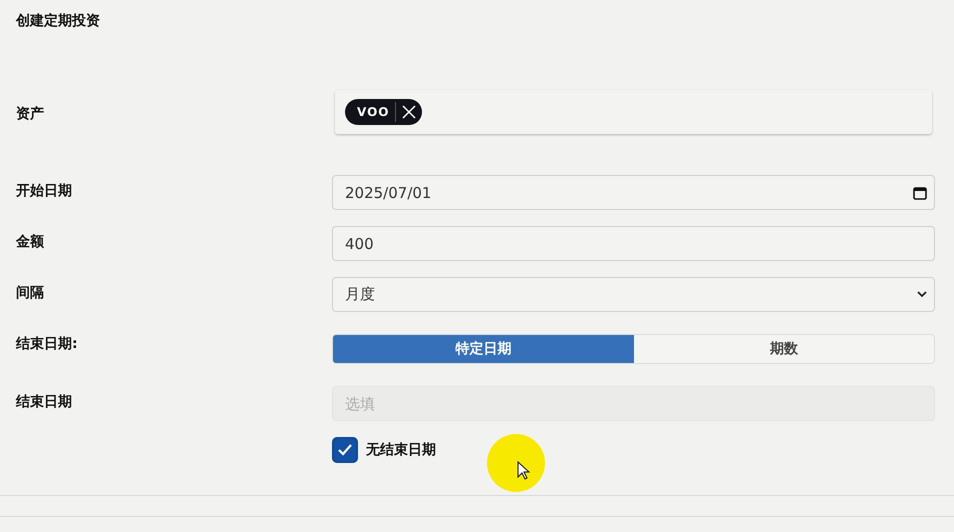  I want to click on field-label: 间隔, so click(30, 293).